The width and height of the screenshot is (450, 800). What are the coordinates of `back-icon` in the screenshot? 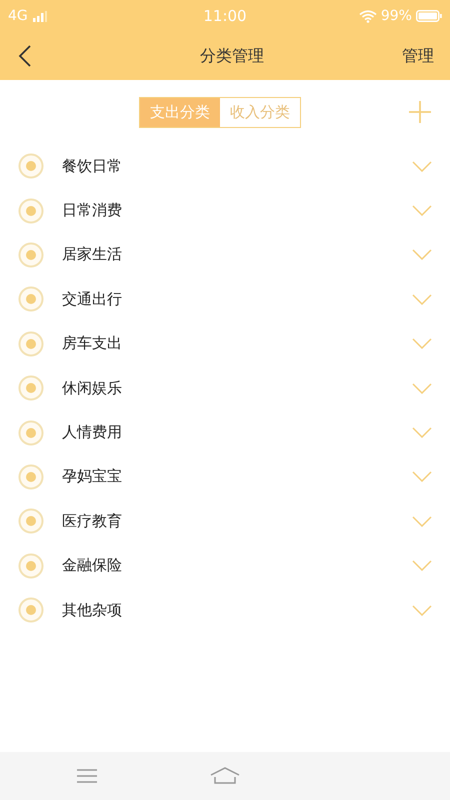 It's located at (25, 56).